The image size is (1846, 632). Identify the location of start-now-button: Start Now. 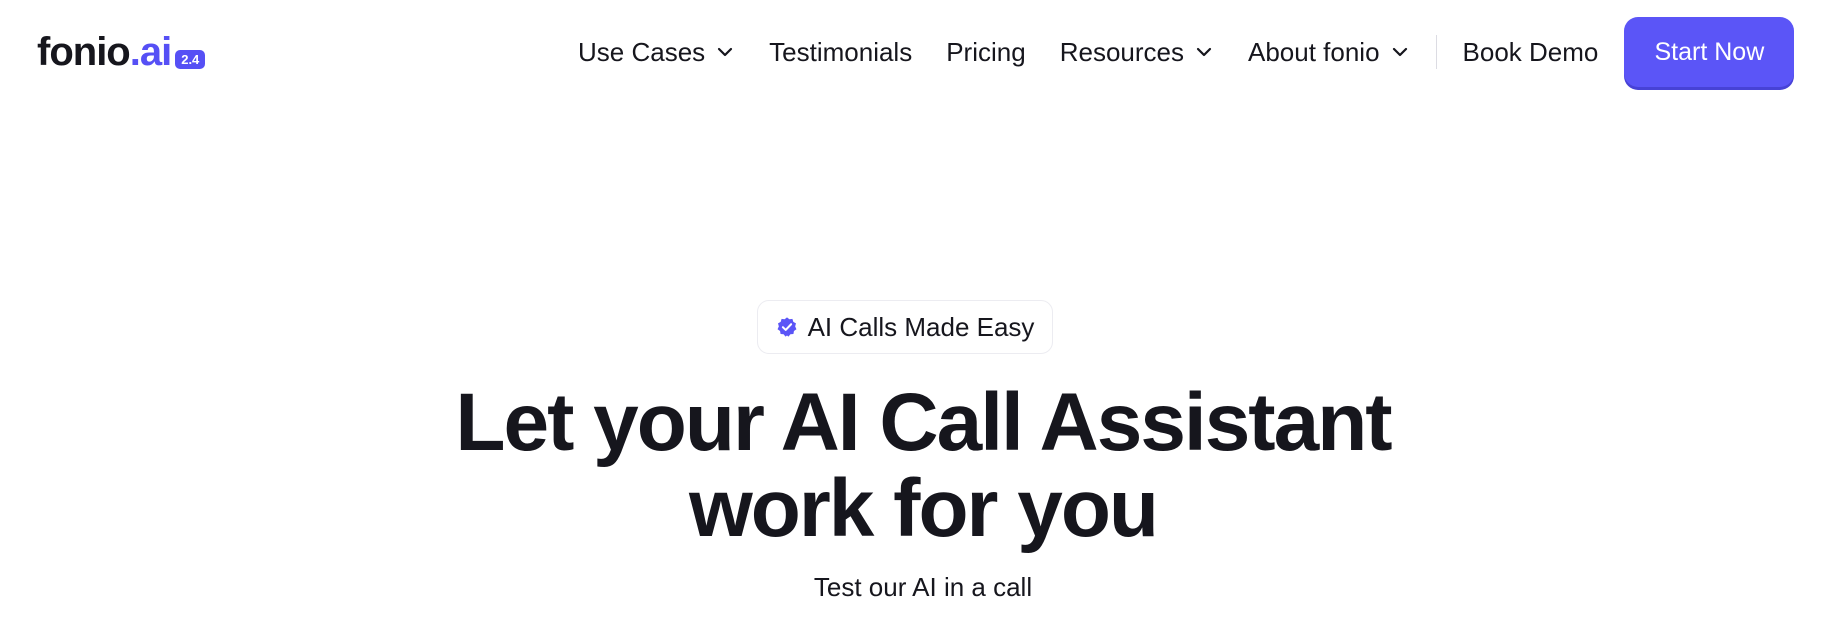
(1709, 52).